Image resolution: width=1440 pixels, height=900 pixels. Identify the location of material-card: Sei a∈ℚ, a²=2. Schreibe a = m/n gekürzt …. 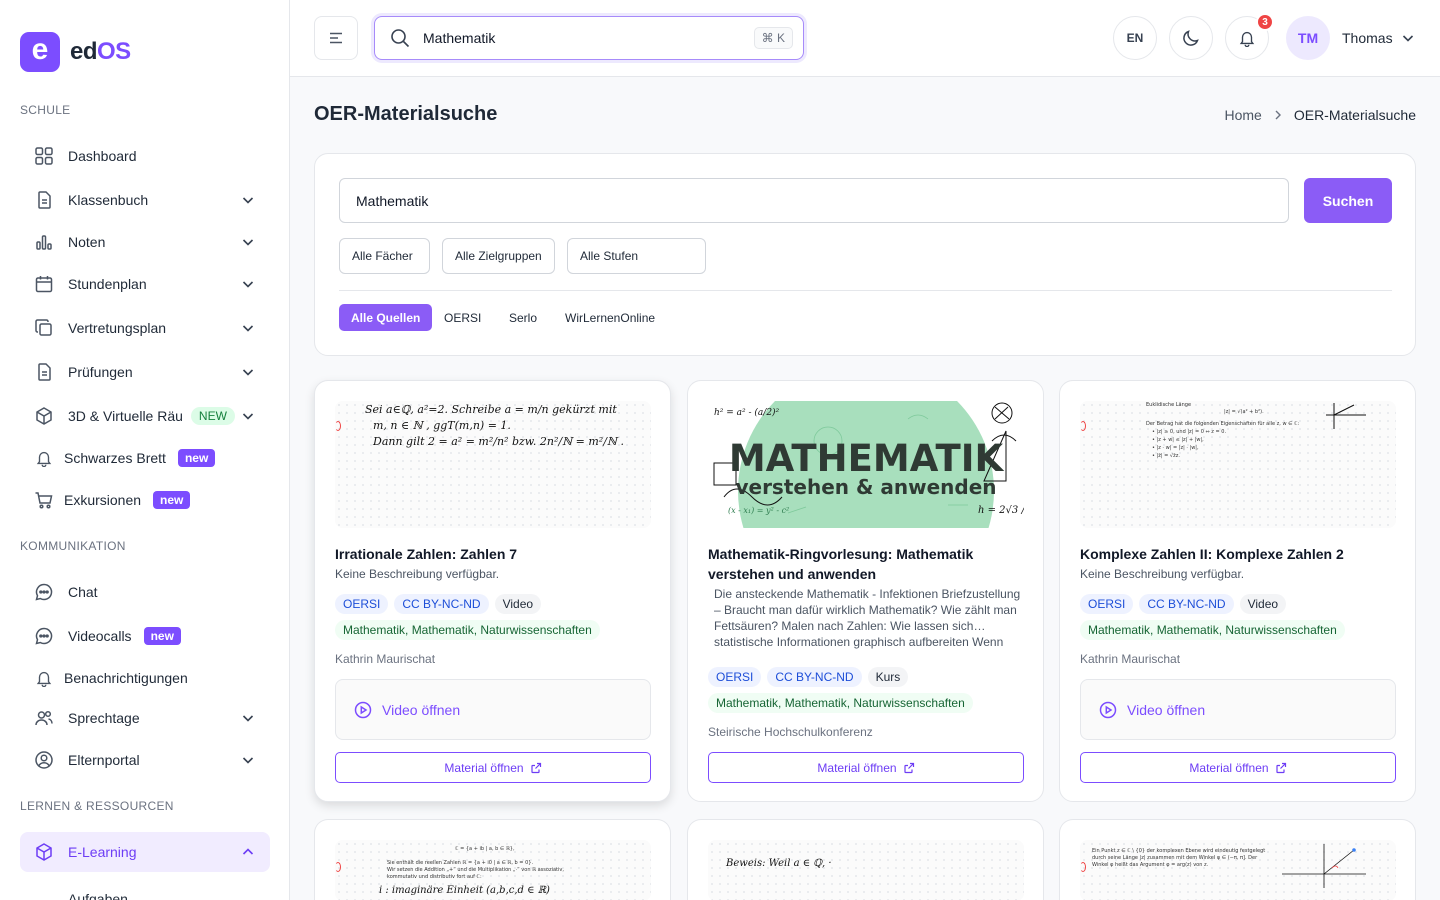
(492, 591).